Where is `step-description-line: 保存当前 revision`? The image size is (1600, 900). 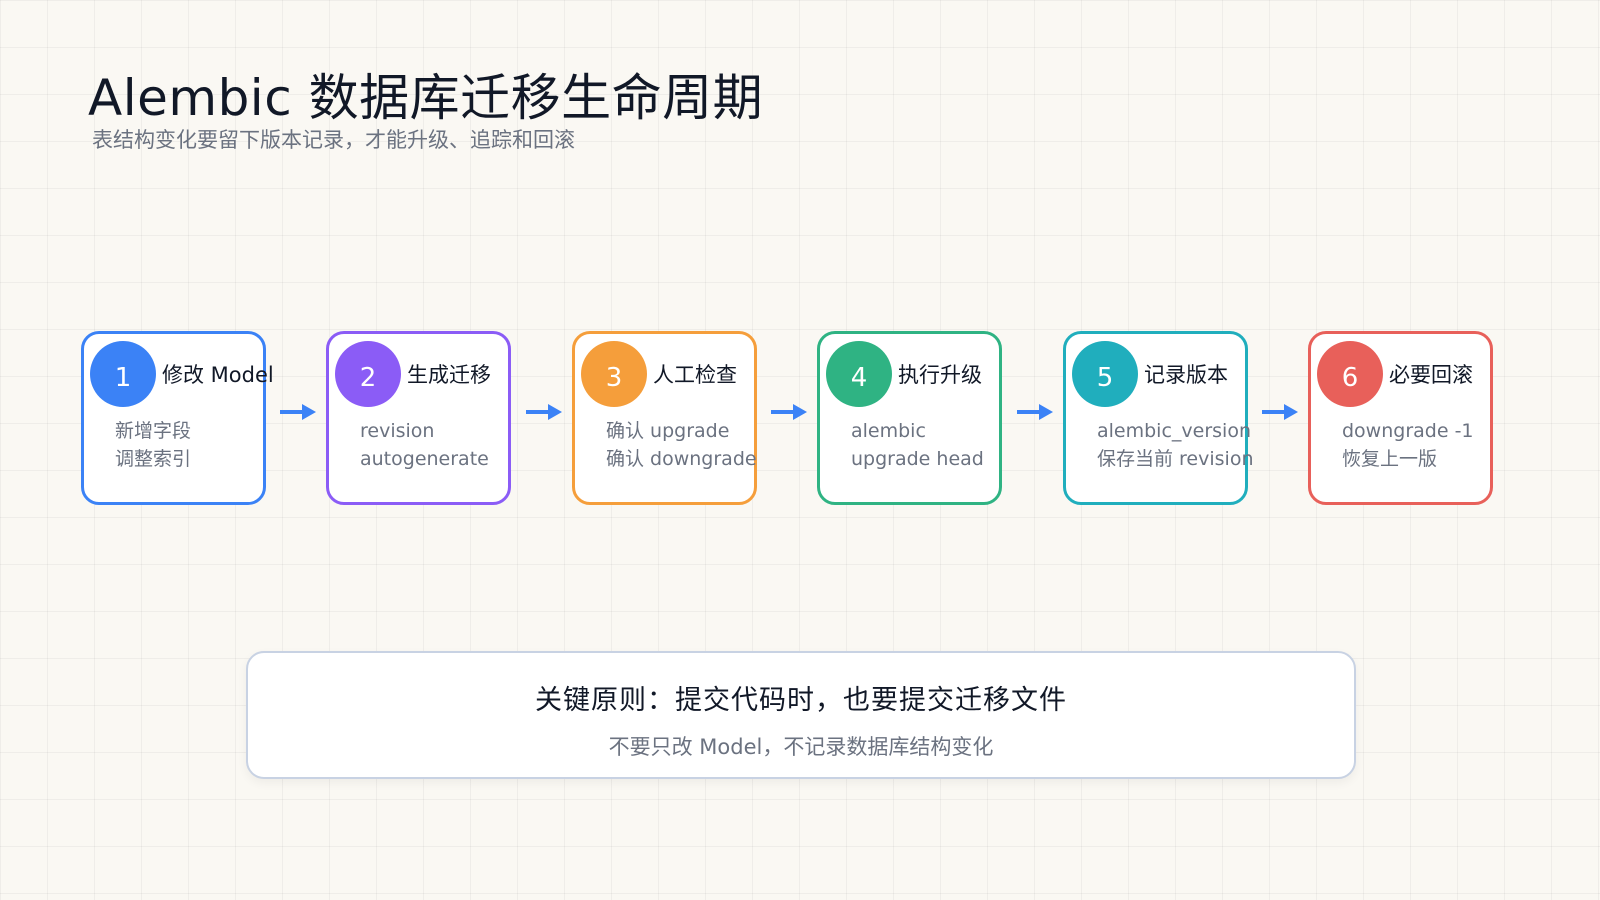 step-description-line: 保存当前 revision is located at coordinates (1175, 459).